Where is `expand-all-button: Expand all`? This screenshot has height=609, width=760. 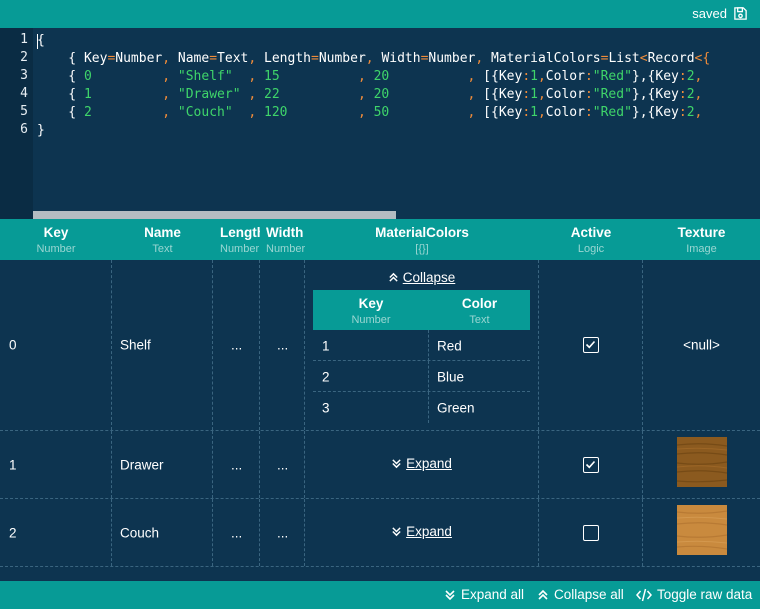
expand-all-button: Expand all is located at coordinates (484, 594).